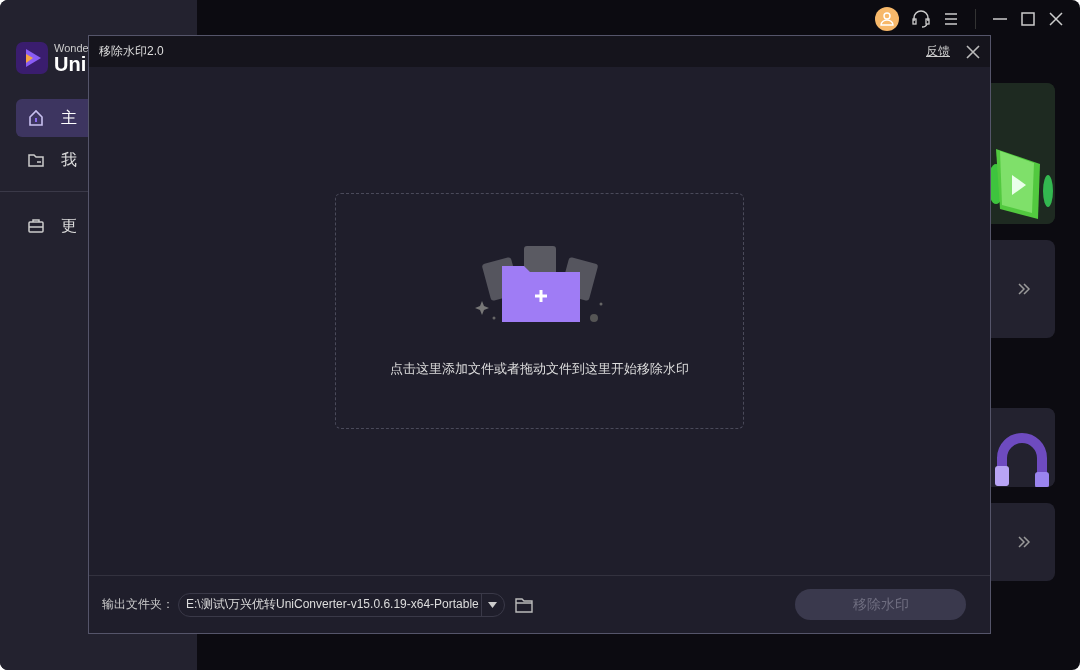 Image resolution: width=1080 pixels, height=670 pixels. What do you see at coordinates (138, 604) in the screenshot?
I see `output-label: 输出文件夹：` at bounding box center [138, 604].